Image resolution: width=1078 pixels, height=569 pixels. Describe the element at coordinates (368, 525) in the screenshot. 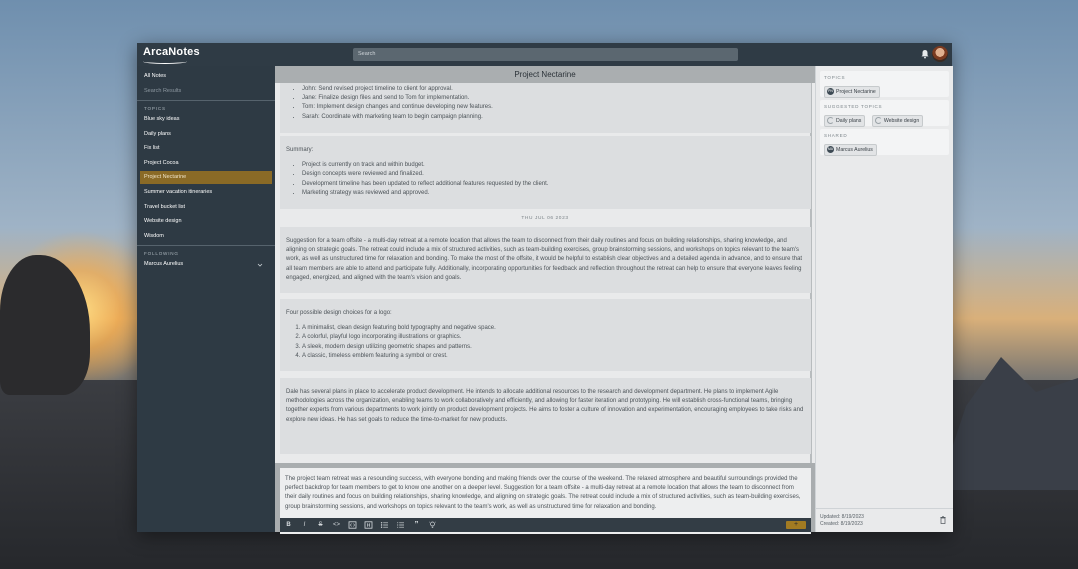

I see `heading-icon` at that location.